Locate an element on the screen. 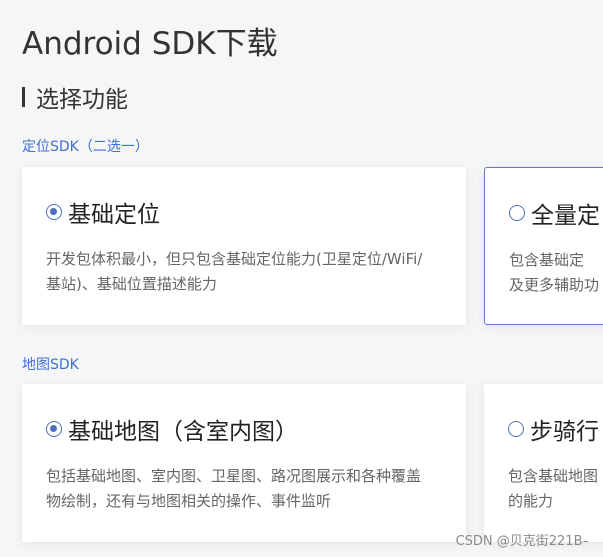  location-sdk-group-label: 定位SDK（二选一） is located at coordinates (85, 147).